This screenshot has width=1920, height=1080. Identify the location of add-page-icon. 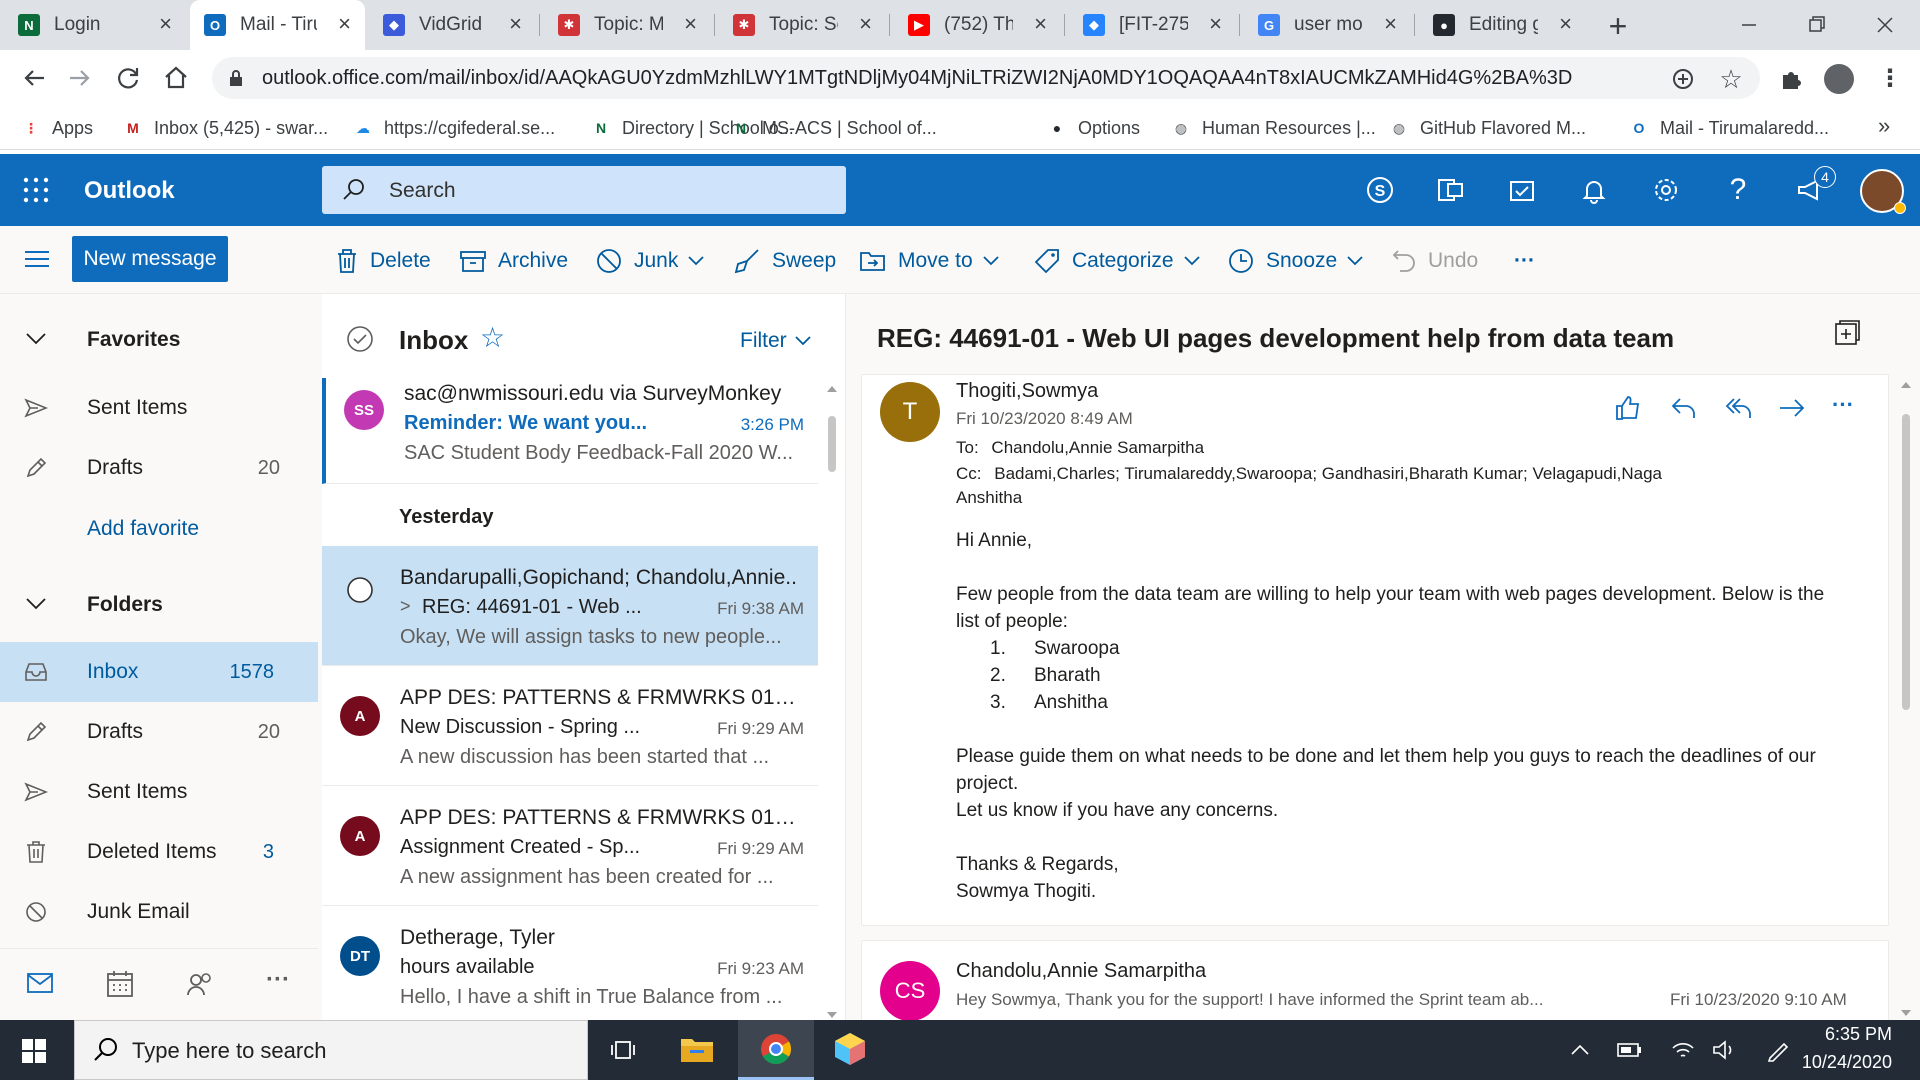
(1683, 79).